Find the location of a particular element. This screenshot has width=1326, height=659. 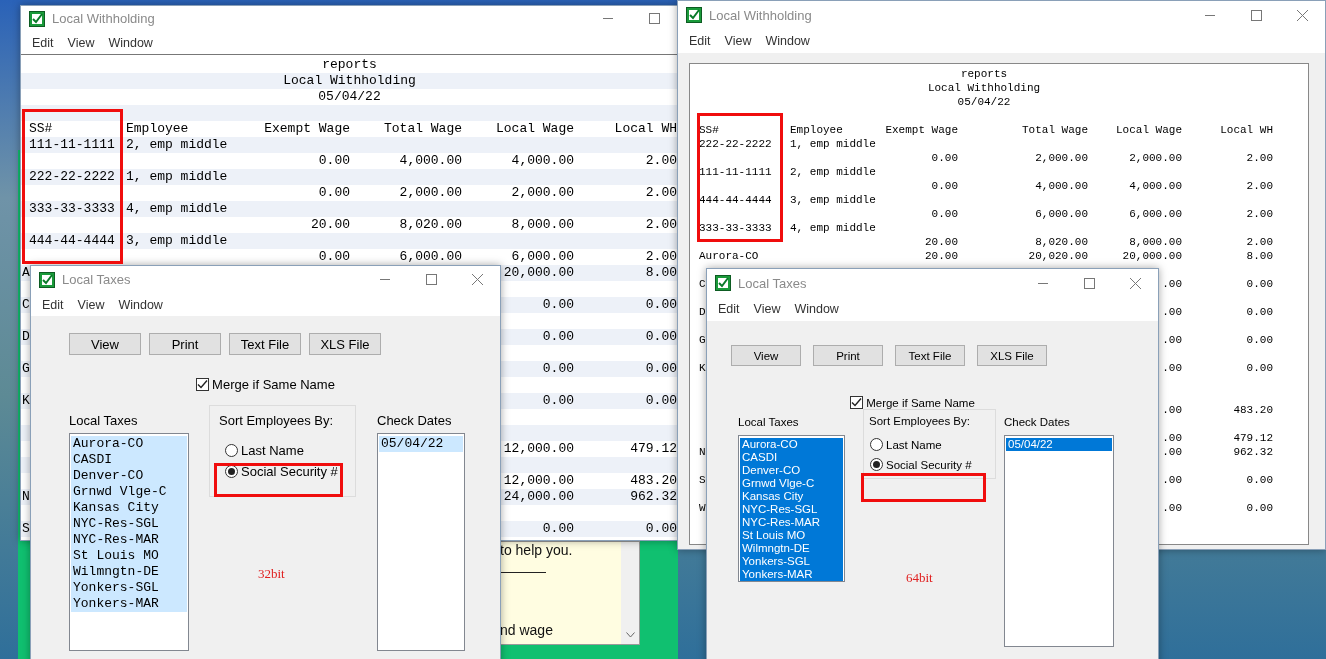

report-cell: 20,000.00 is located at coordinates (538, 273).